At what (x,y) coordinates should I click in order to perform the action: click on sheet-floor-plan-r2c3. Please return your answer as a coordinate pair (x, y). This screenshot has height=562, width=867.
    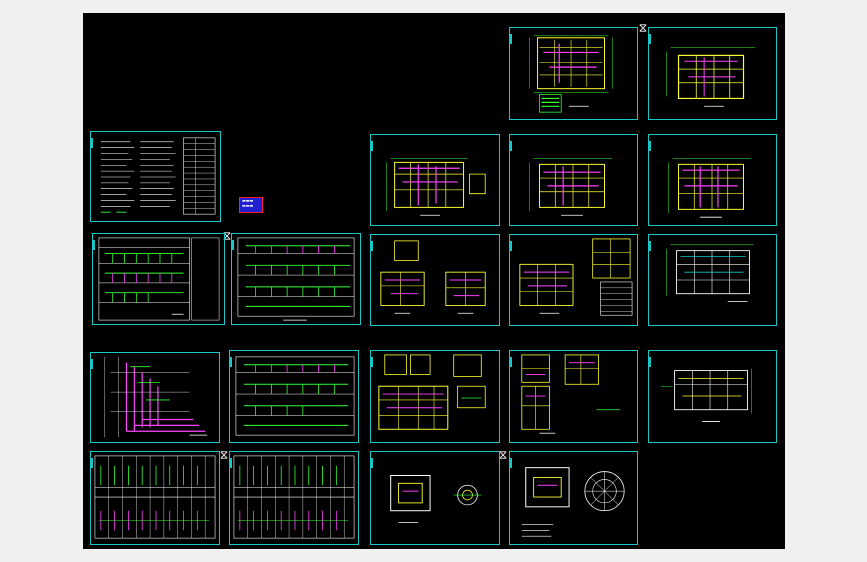
    Looking at the image, I should click on (435, 180).